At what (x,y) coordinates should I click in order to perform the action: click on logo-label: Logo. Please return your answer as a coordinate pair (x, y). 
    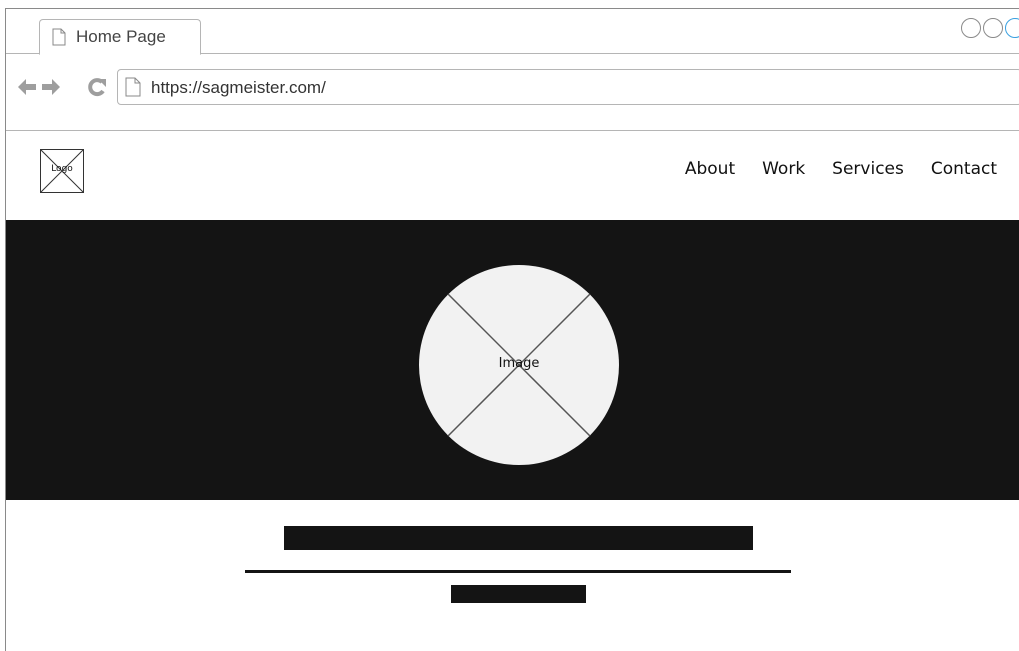
    Looking at the image, I should click on (62, 169).